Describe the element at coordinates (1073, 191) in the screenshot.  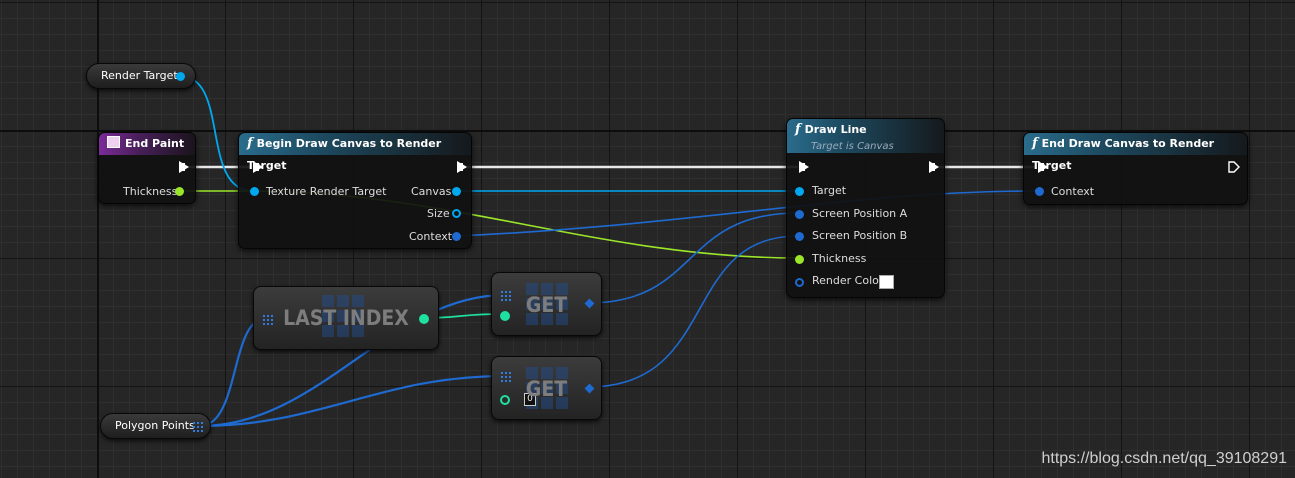
I see `end-draw-context-label: Context` at that location.